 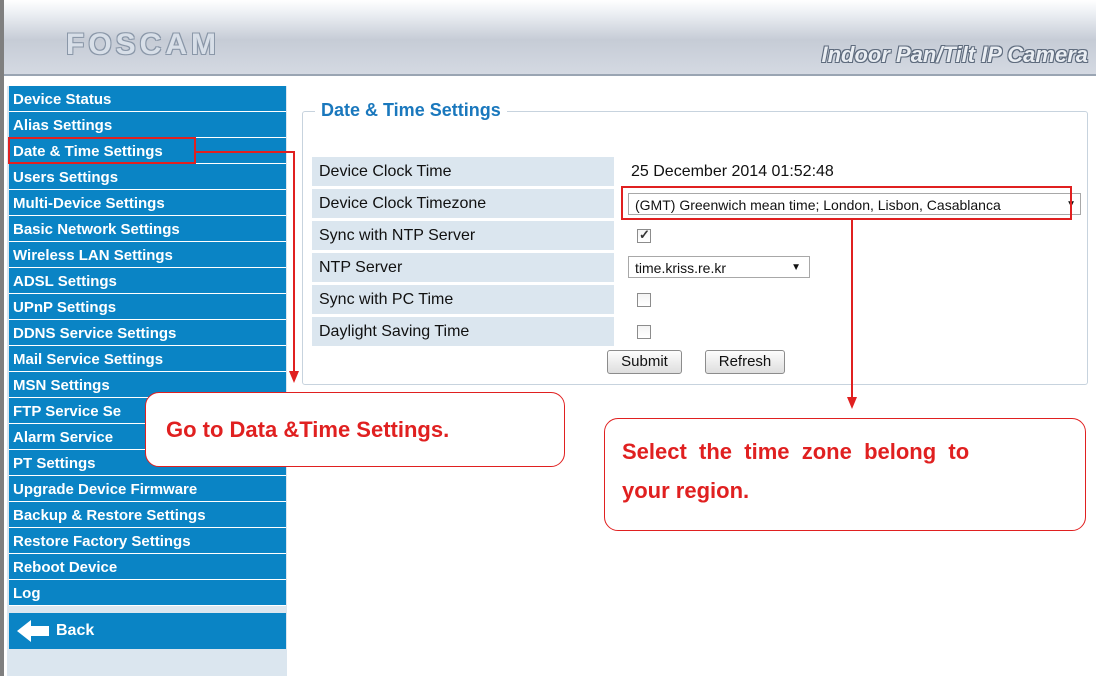 I want to click on callout-right-line1: Select the time zone belong to, so click(x=796, y=451).